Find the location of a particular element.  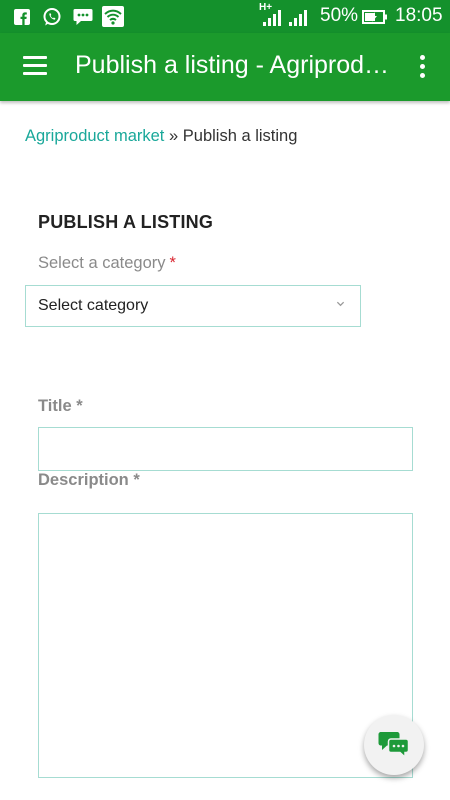

status-bar: H+ 50% 18:05 is located at coordinates (225, 16).